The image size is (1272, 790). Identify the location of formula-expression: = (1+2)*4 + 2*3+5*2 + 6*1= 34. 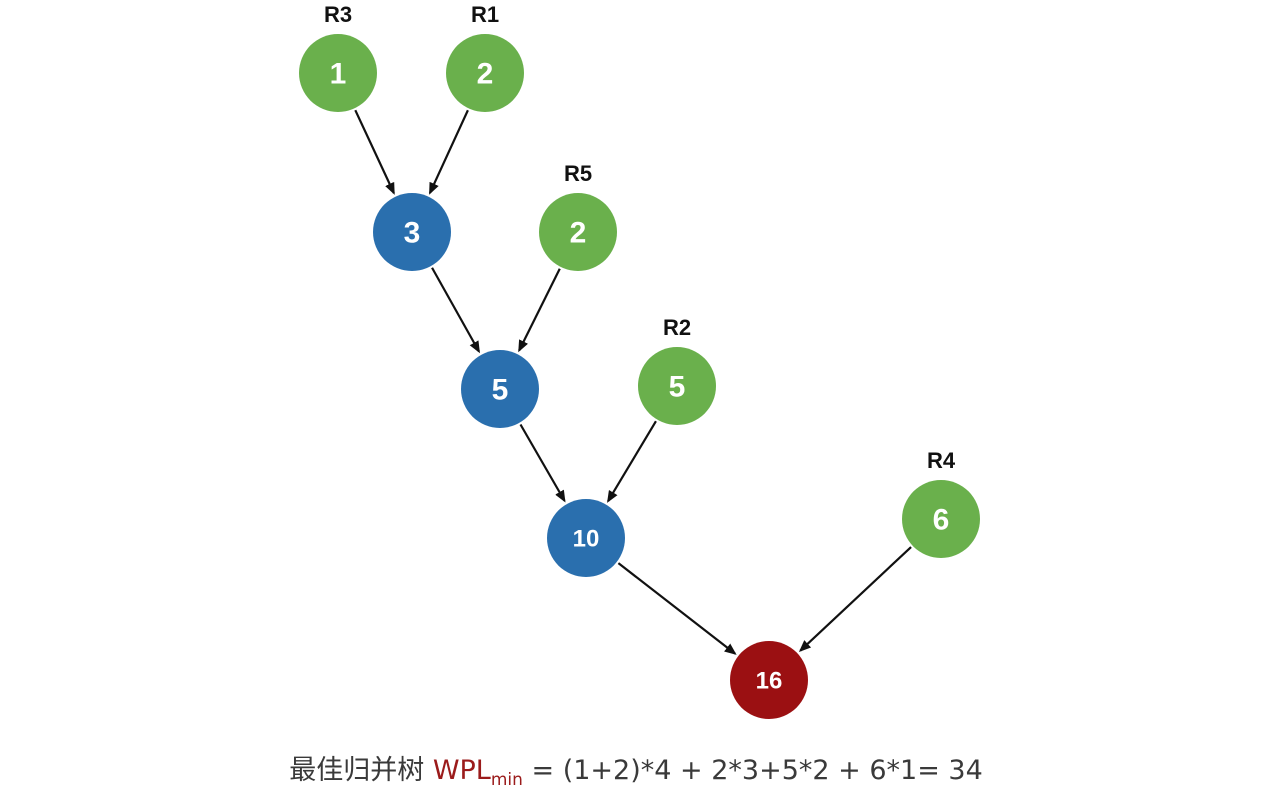
(757, 770).